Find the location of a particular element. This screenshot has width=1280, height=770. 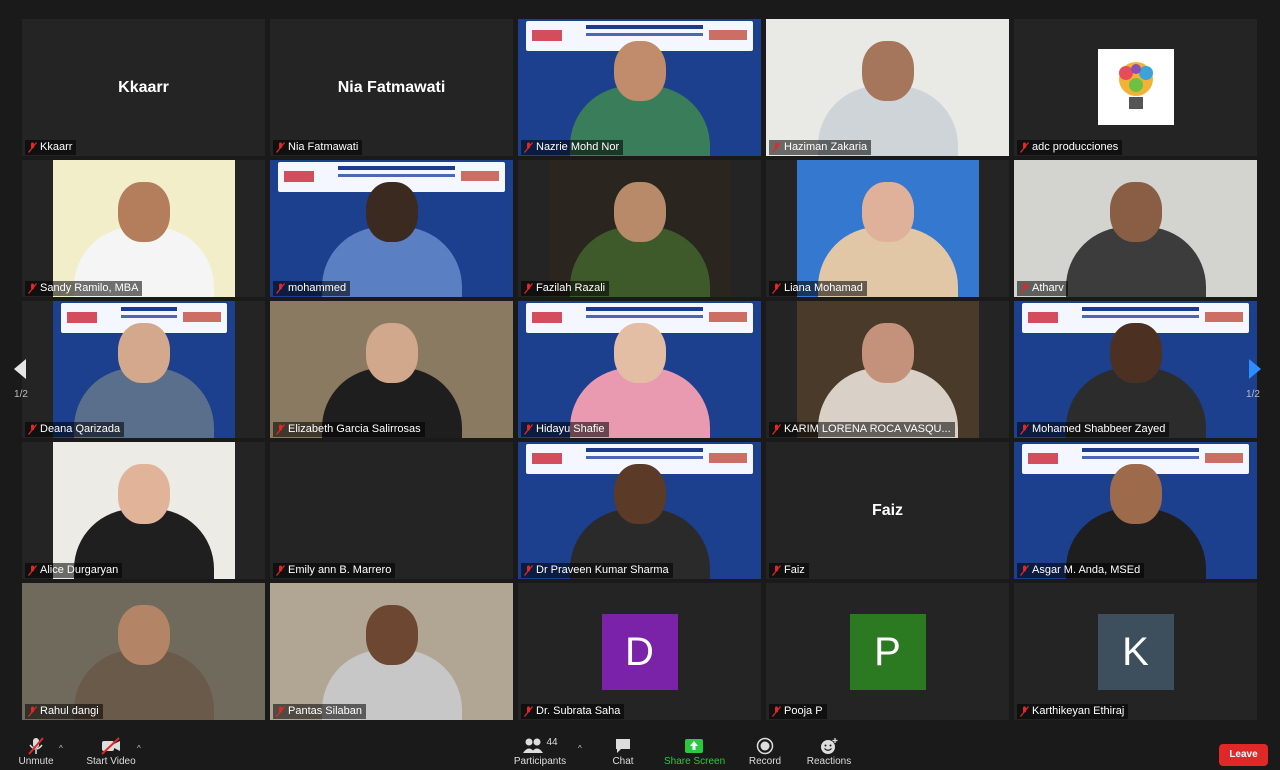

participant-tile: Fazilah Razali is located at coordinates (639, 228).